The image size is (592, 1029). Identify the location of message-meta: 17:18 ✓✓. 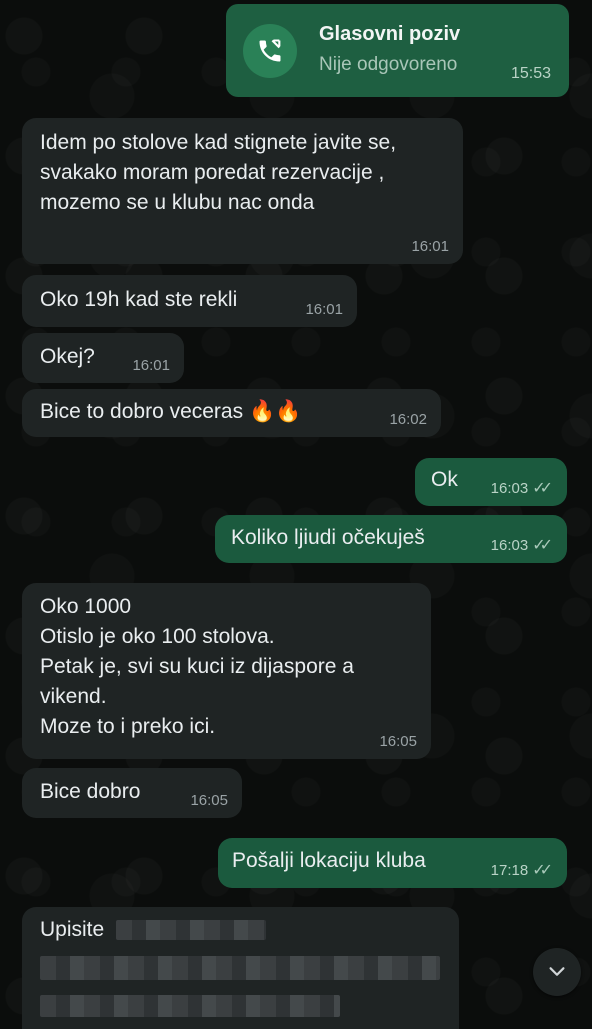
(522, 871).